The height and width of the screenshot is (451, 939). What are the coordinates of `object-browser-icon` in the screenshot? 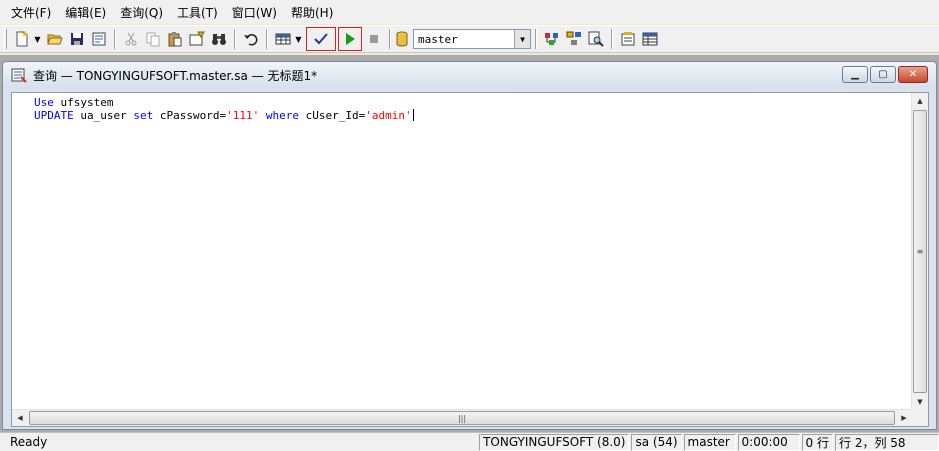 It's located at (551, 39).